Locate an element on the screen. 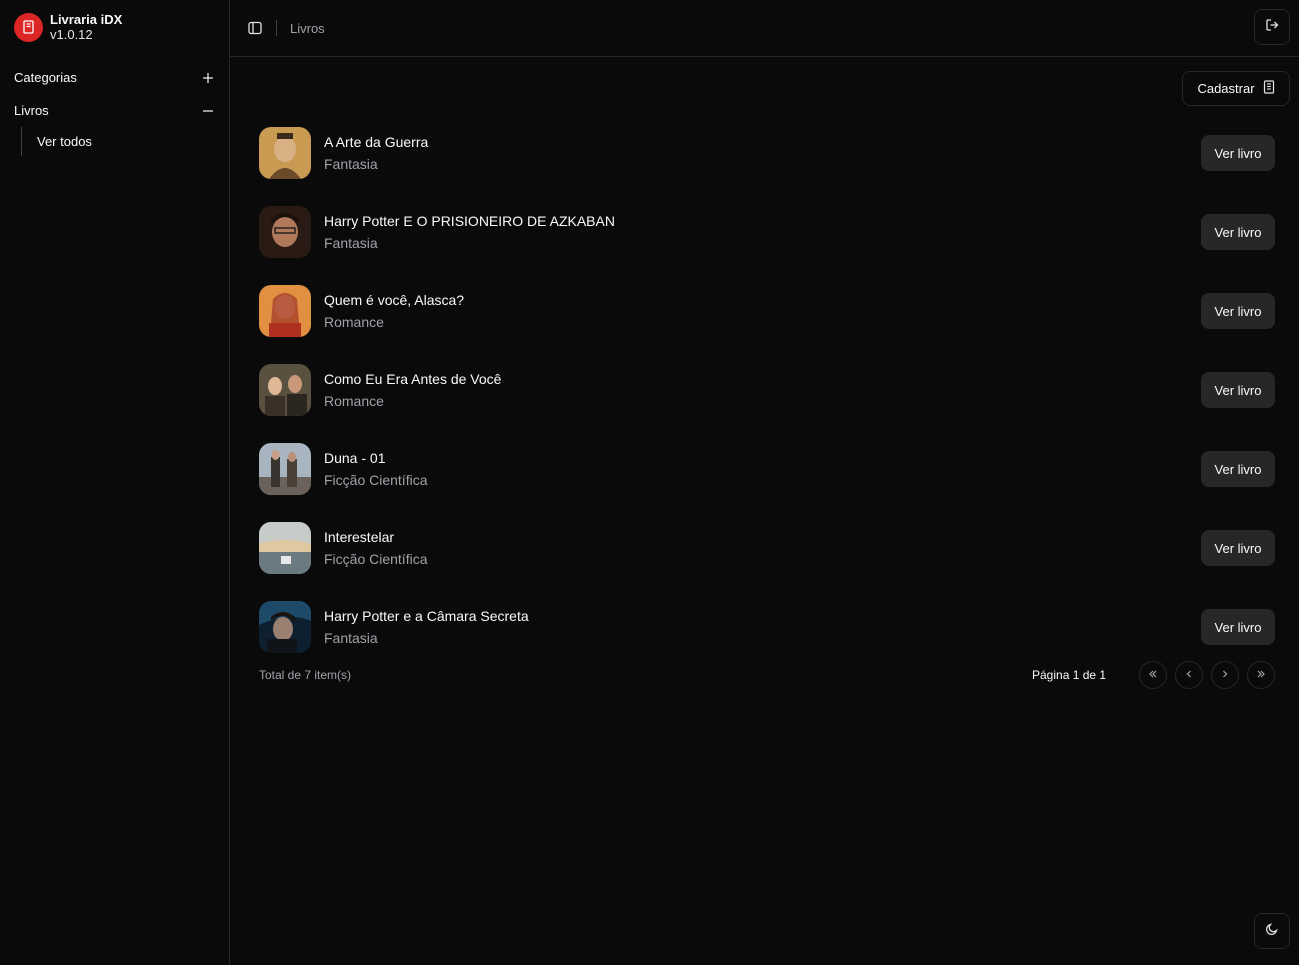  logout-button is located at coordinates (1272, 27).